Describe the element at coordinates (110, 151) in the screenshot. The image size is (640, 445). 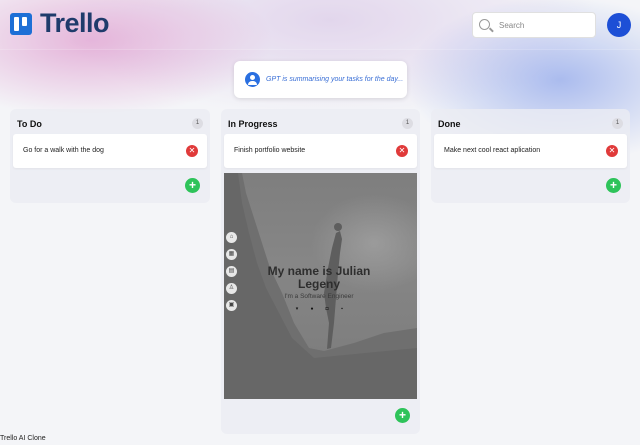
I see `task-card: Go for a walk with the dog ✕` at that location.